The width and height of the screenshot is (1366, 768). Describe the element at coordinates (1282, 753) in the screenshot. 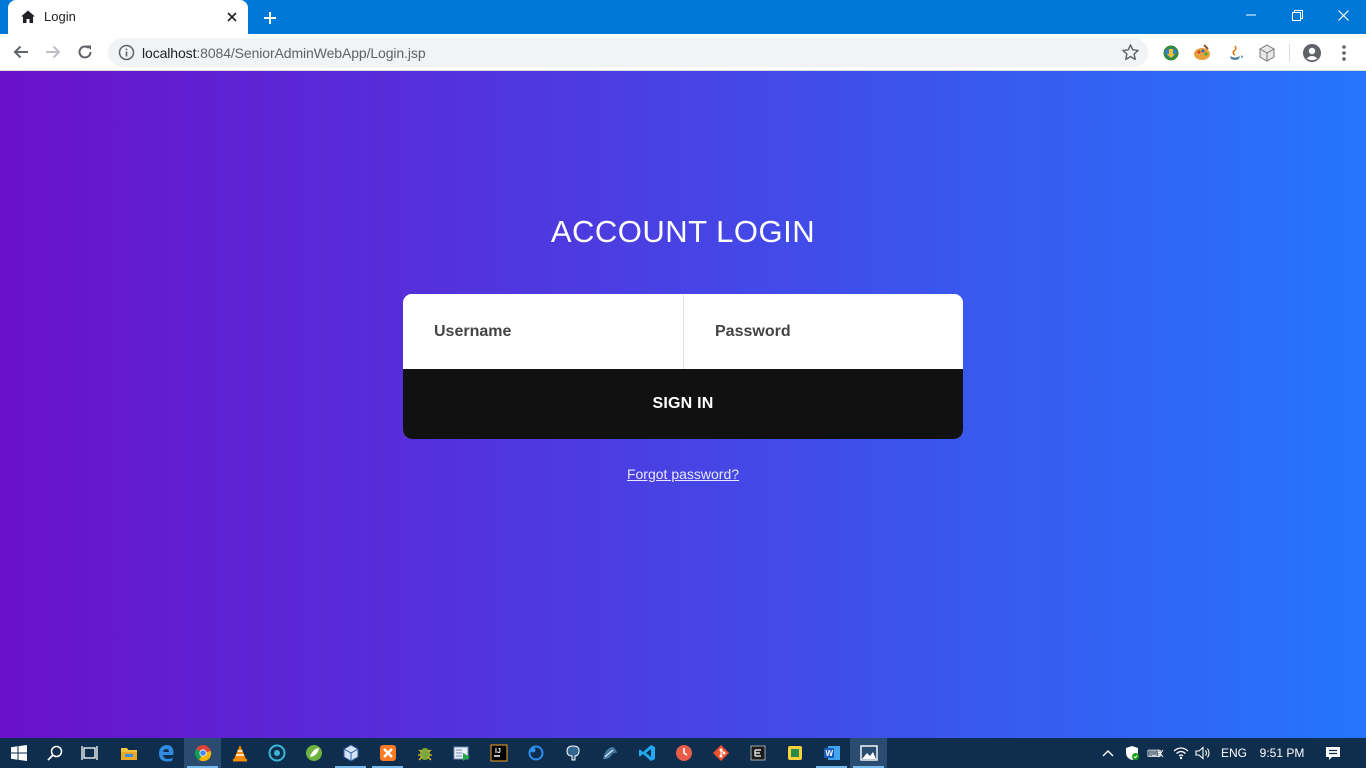

I see `clock-time: 9:51 PM` at that location.